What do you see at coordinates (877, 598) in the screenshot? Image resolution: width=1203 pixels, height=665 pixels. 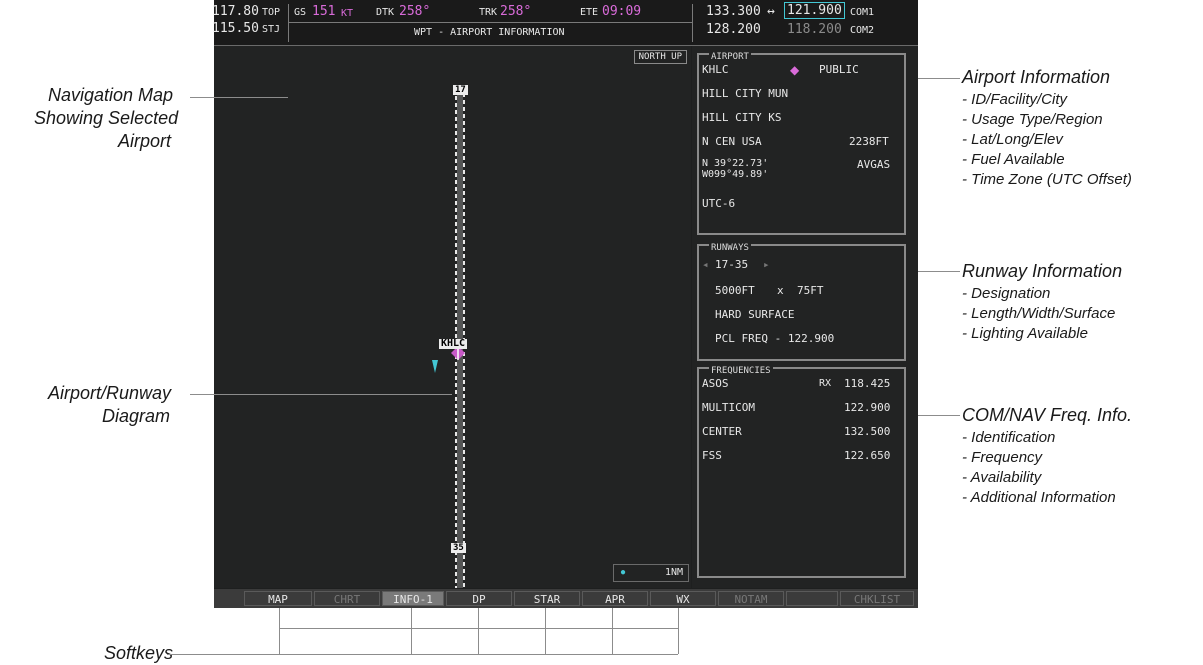 I see `softkey-checklist: CHKLIST` at bounding box center [877, 598].